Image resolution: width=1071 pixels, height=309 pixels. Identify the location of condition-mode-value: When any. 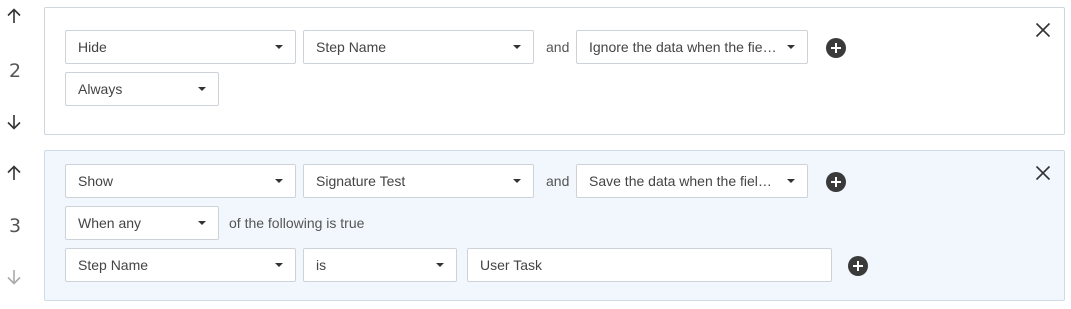
(110, 223).